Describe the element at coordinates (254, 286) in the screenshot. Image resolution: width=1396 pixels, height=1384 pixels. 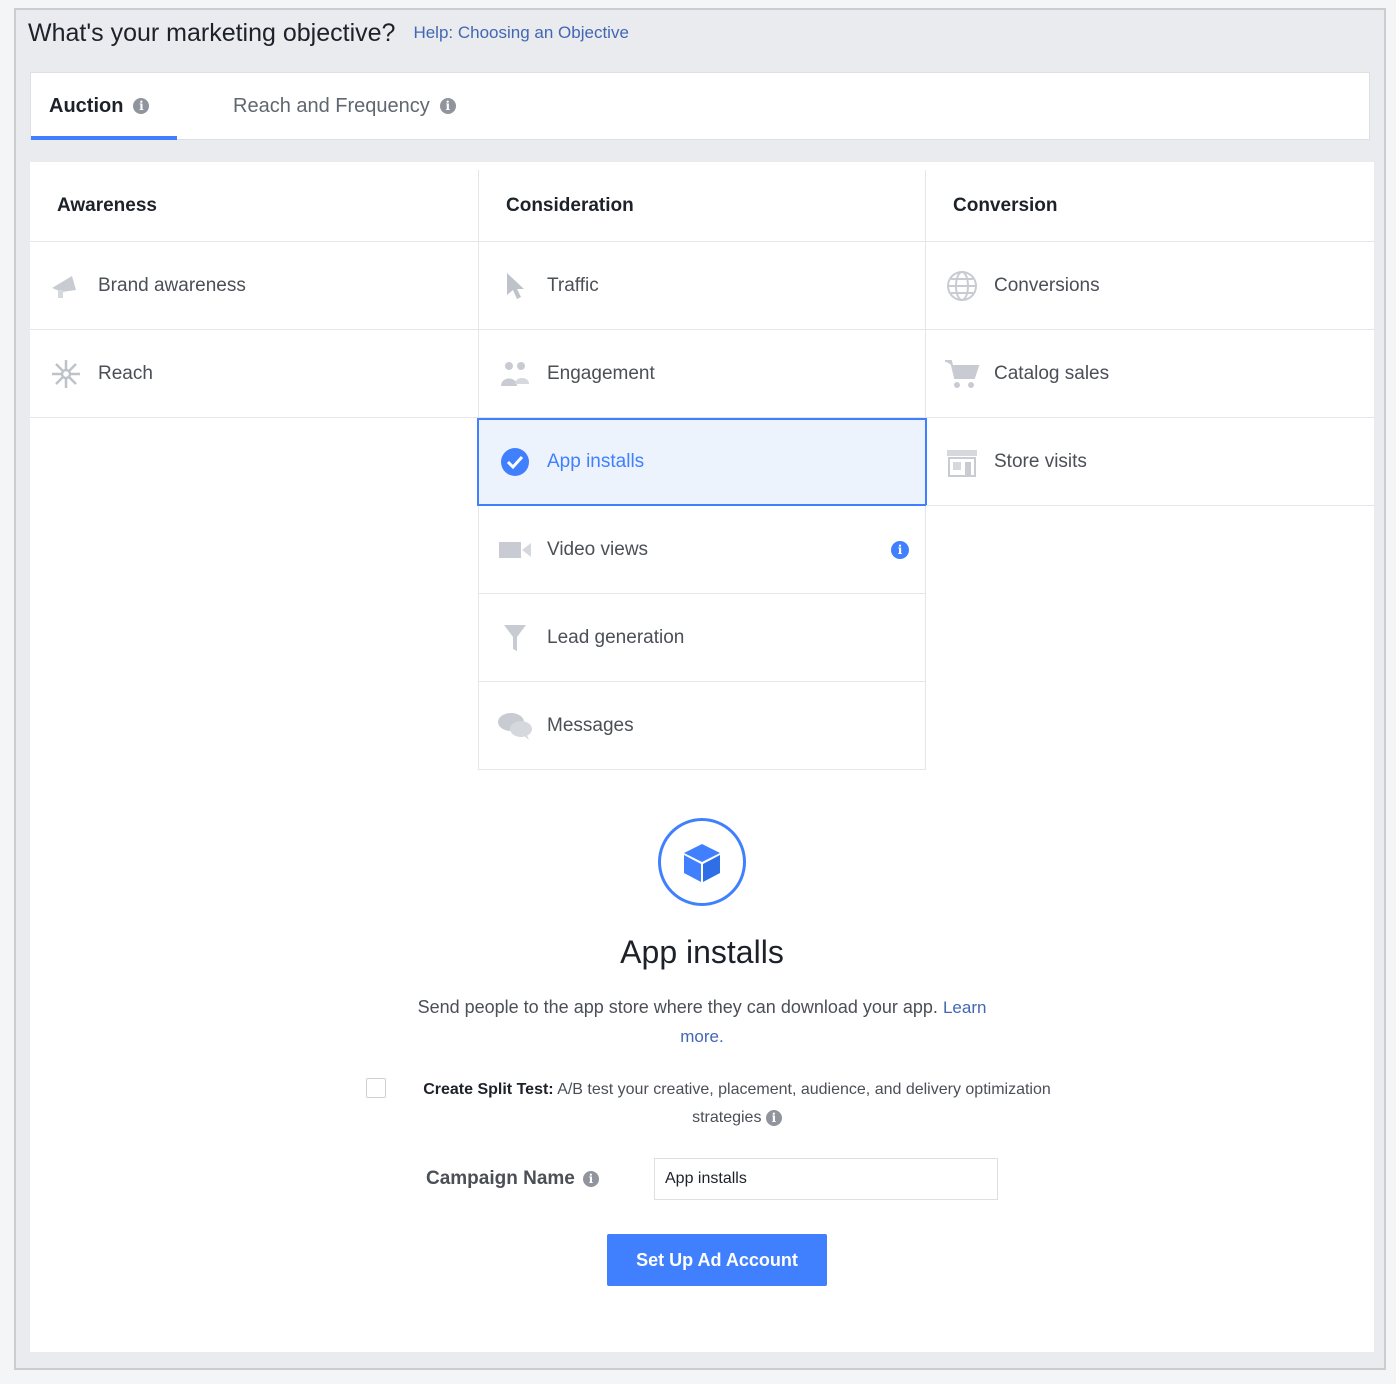
I see `objective-brand-awareness: Brand awareness` at that location.